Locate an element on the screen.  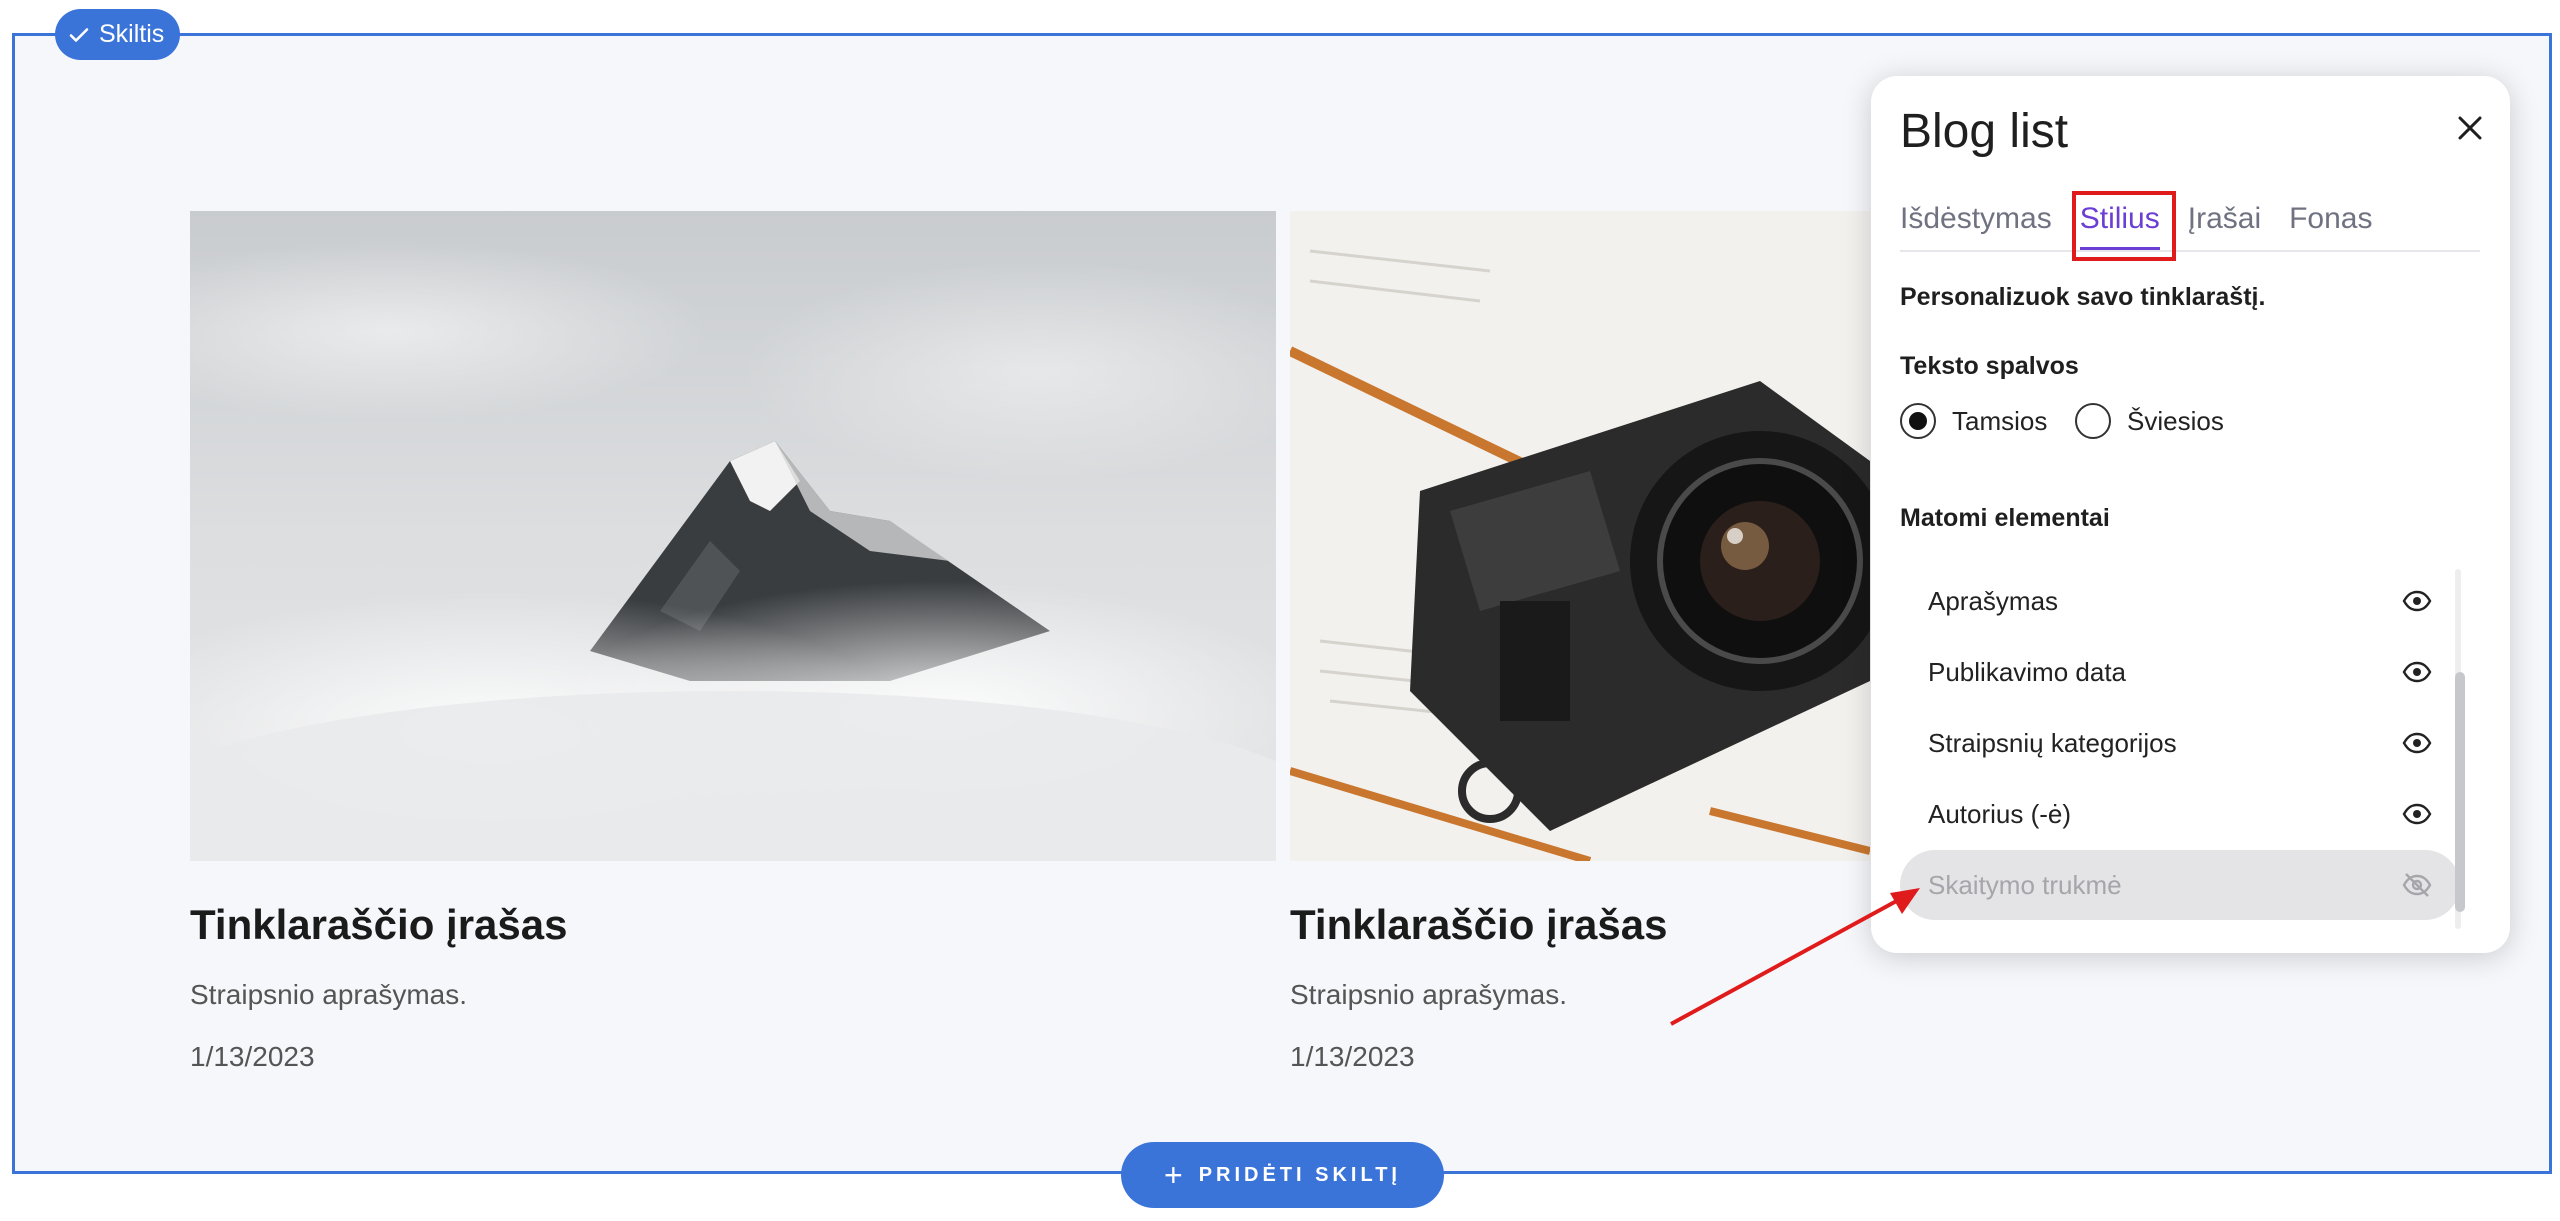
radio-light: Šviesios is located at coordinates (2149, 421).